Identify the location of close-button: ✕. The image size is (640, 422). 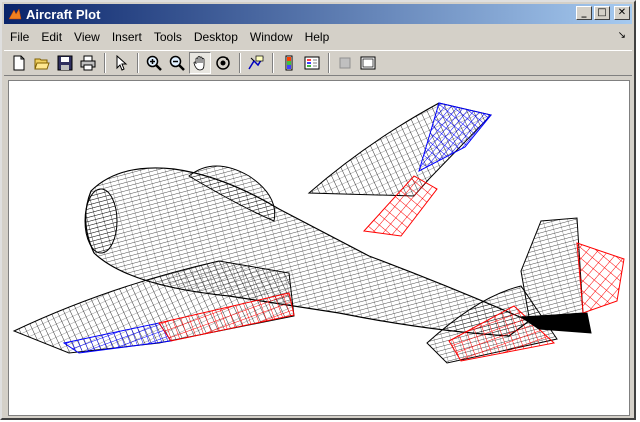
(622, 13).